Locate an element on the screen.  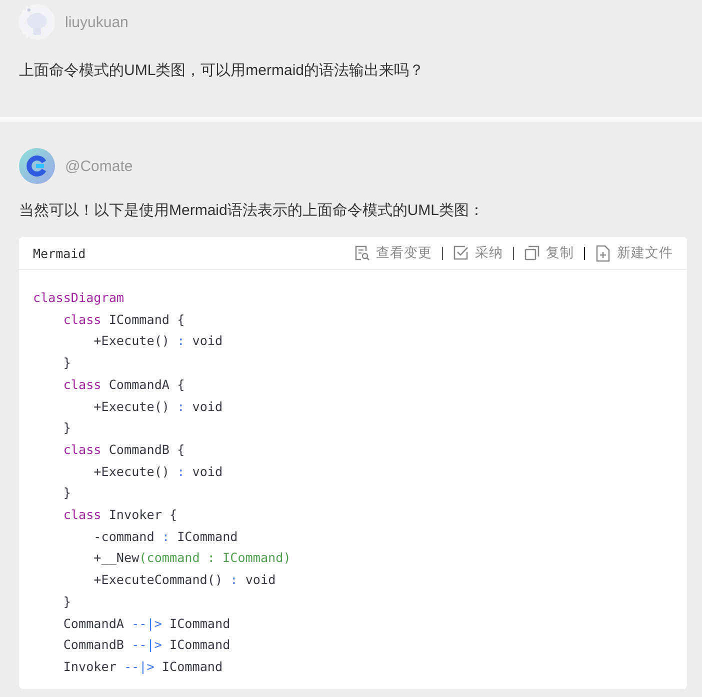
accept-button: 采纳 is located at coordinates (478, 253).